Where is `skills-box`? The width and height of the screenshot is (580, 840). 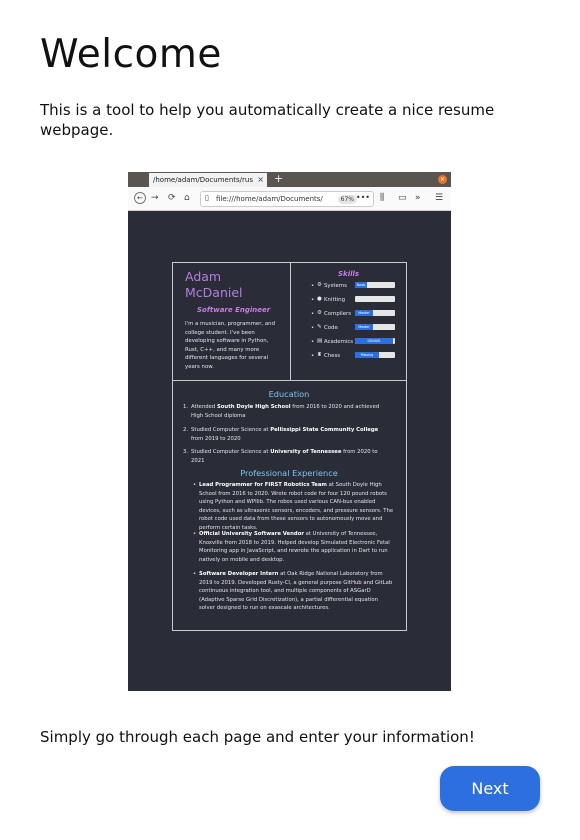
skills-box is located at coordinates (348, 321).